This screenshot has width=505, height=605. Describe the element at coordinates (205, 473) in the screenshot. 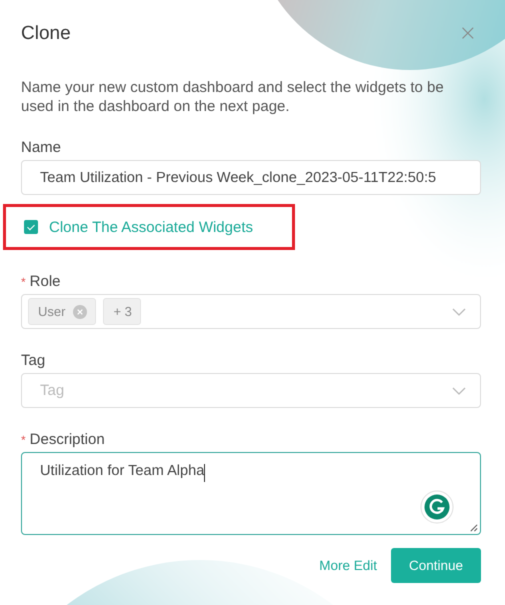

I see `text-cursor` at that location.